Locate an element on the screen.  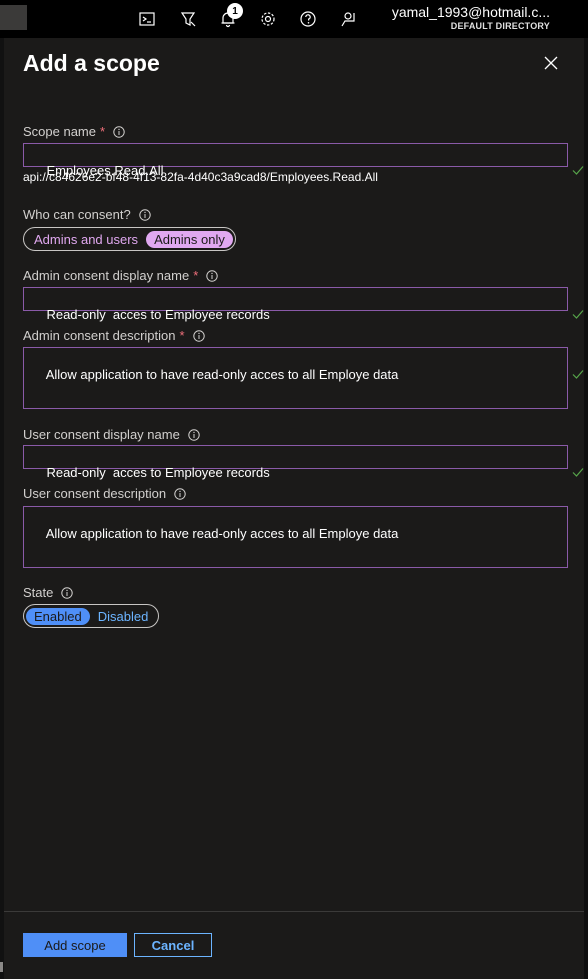
footer-divider is located at coordinates (294, 911).